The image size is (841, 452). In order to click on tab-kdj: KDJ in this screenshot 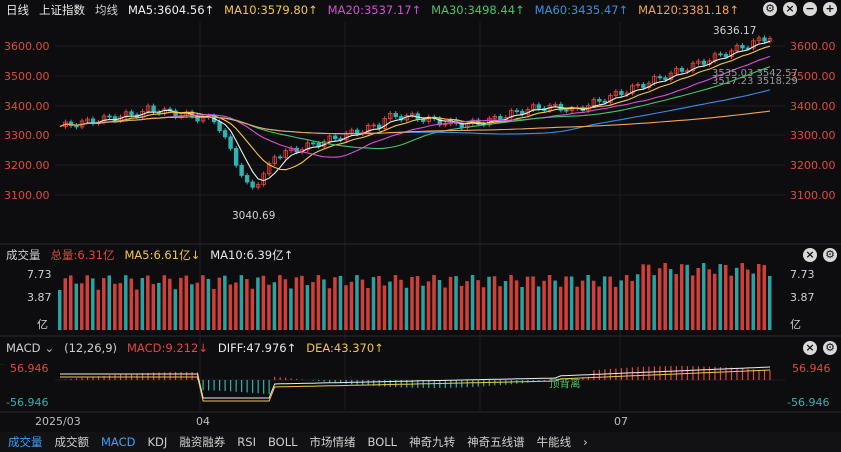, I will do `click(157, 442)`.